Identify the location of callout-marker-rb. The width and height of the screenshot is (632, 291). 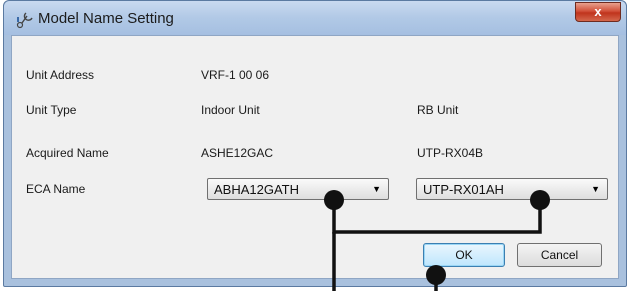
(540, 200).